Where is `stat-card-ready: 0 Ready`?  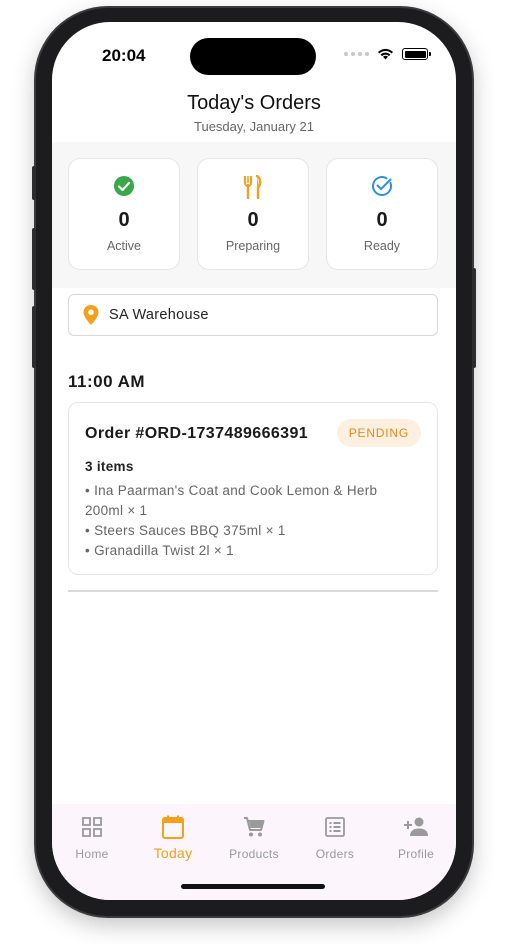
stat-card-ready: 0 Ready is located at coordinates (382, 214).